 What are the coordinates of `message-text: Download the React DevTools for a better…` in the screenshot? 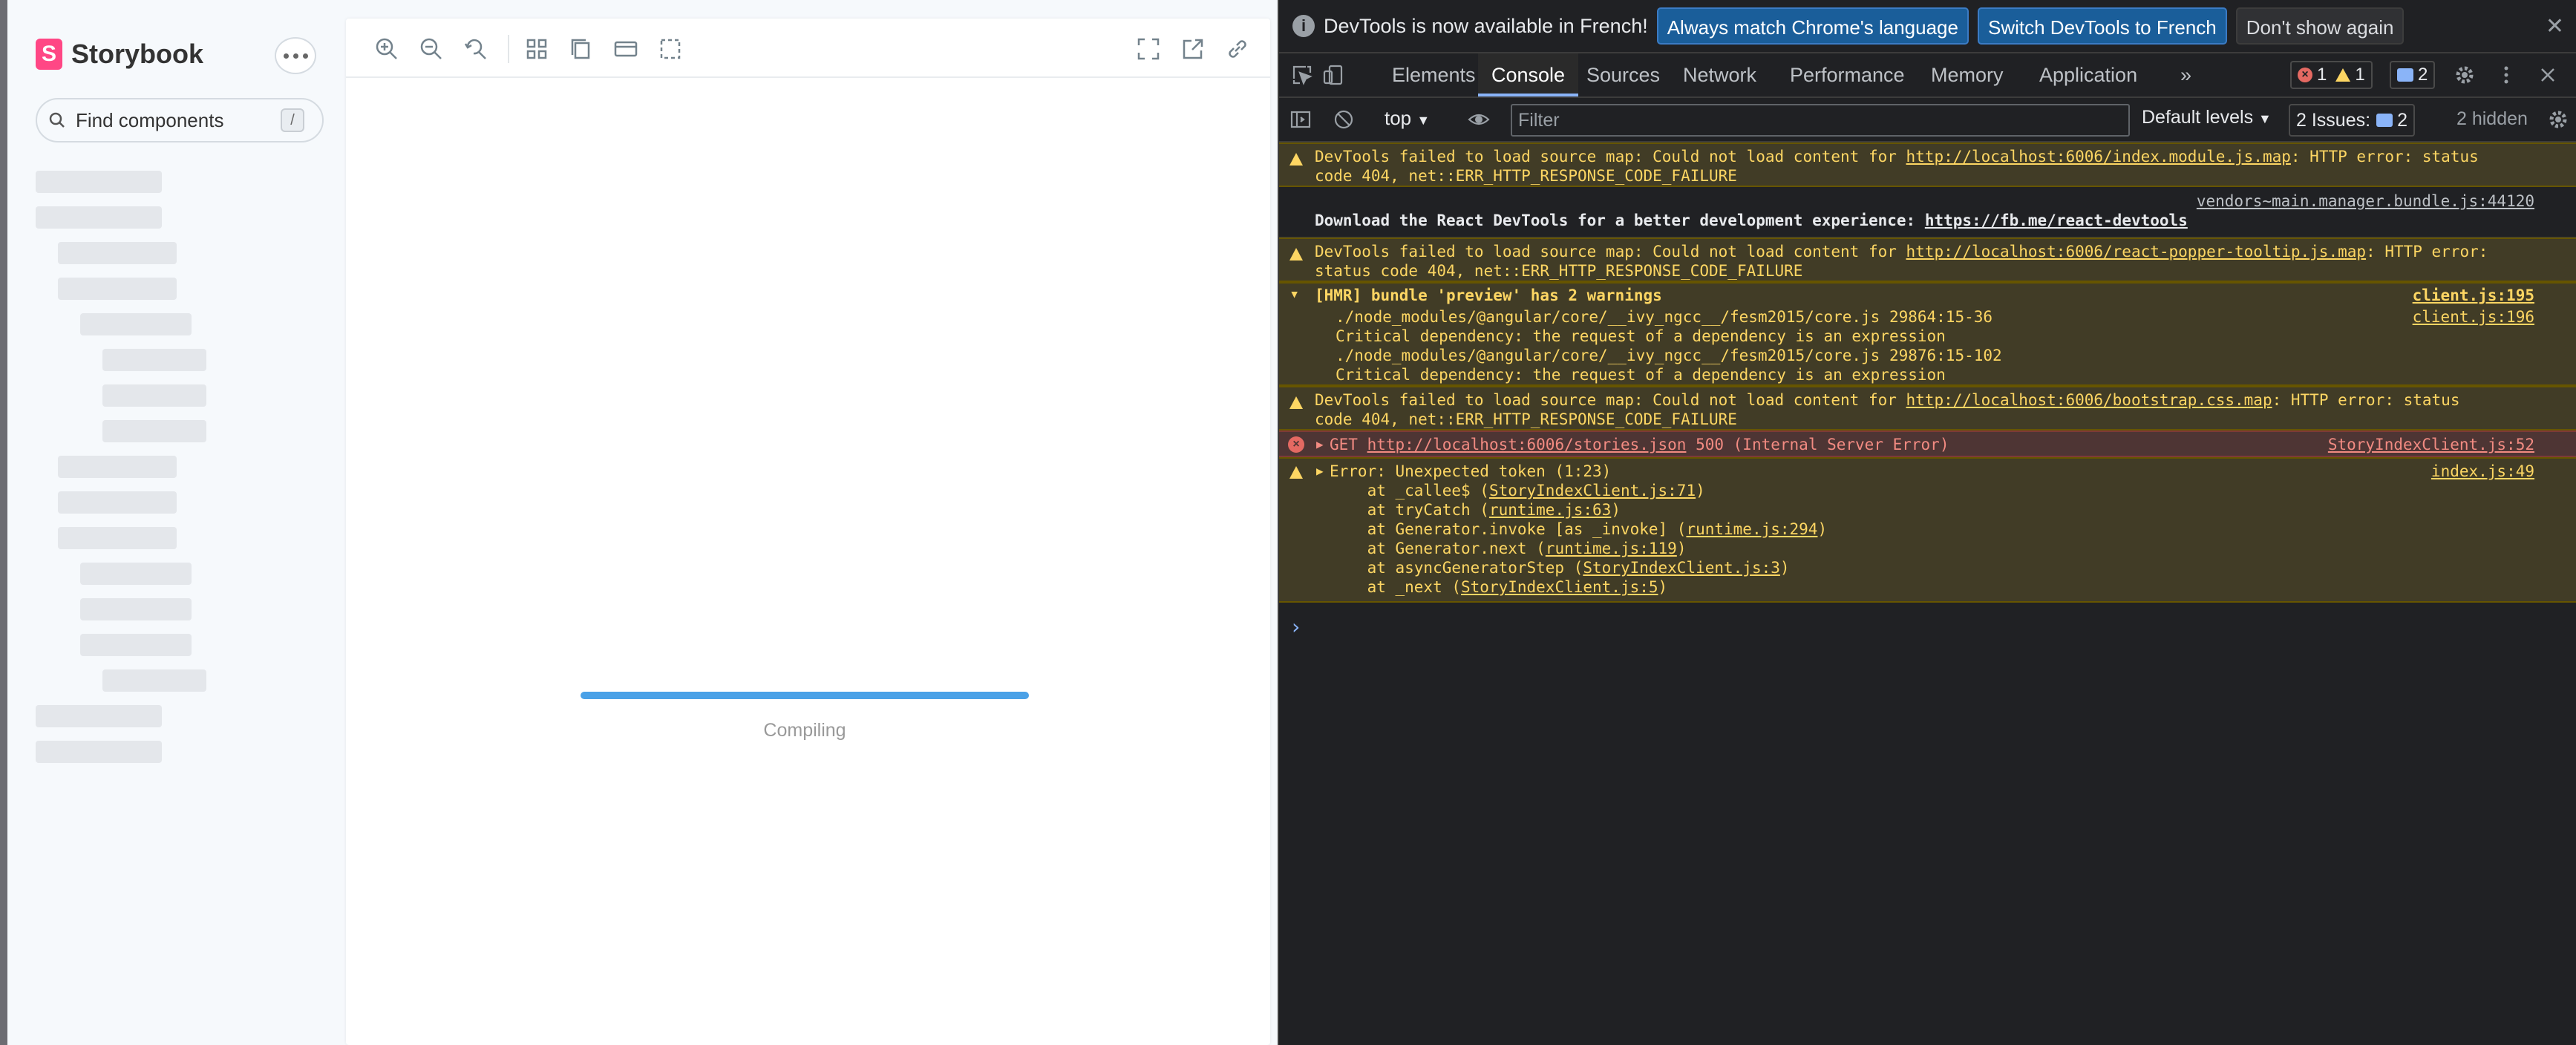 It's located at (1752, 220).